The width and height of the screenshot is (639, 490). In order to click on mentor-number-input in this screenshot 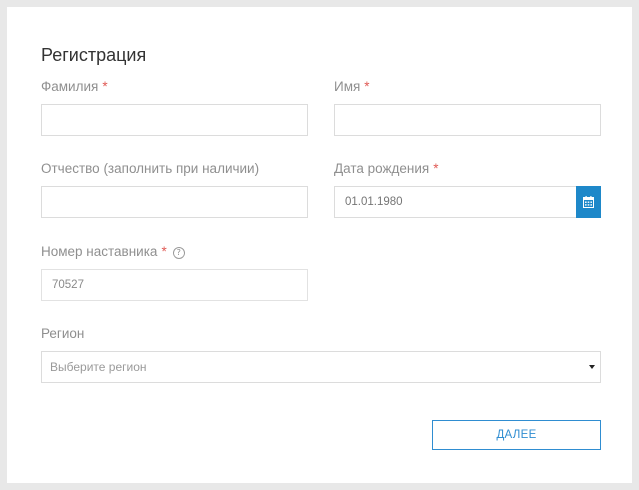, I will do `click(174, 285)`.